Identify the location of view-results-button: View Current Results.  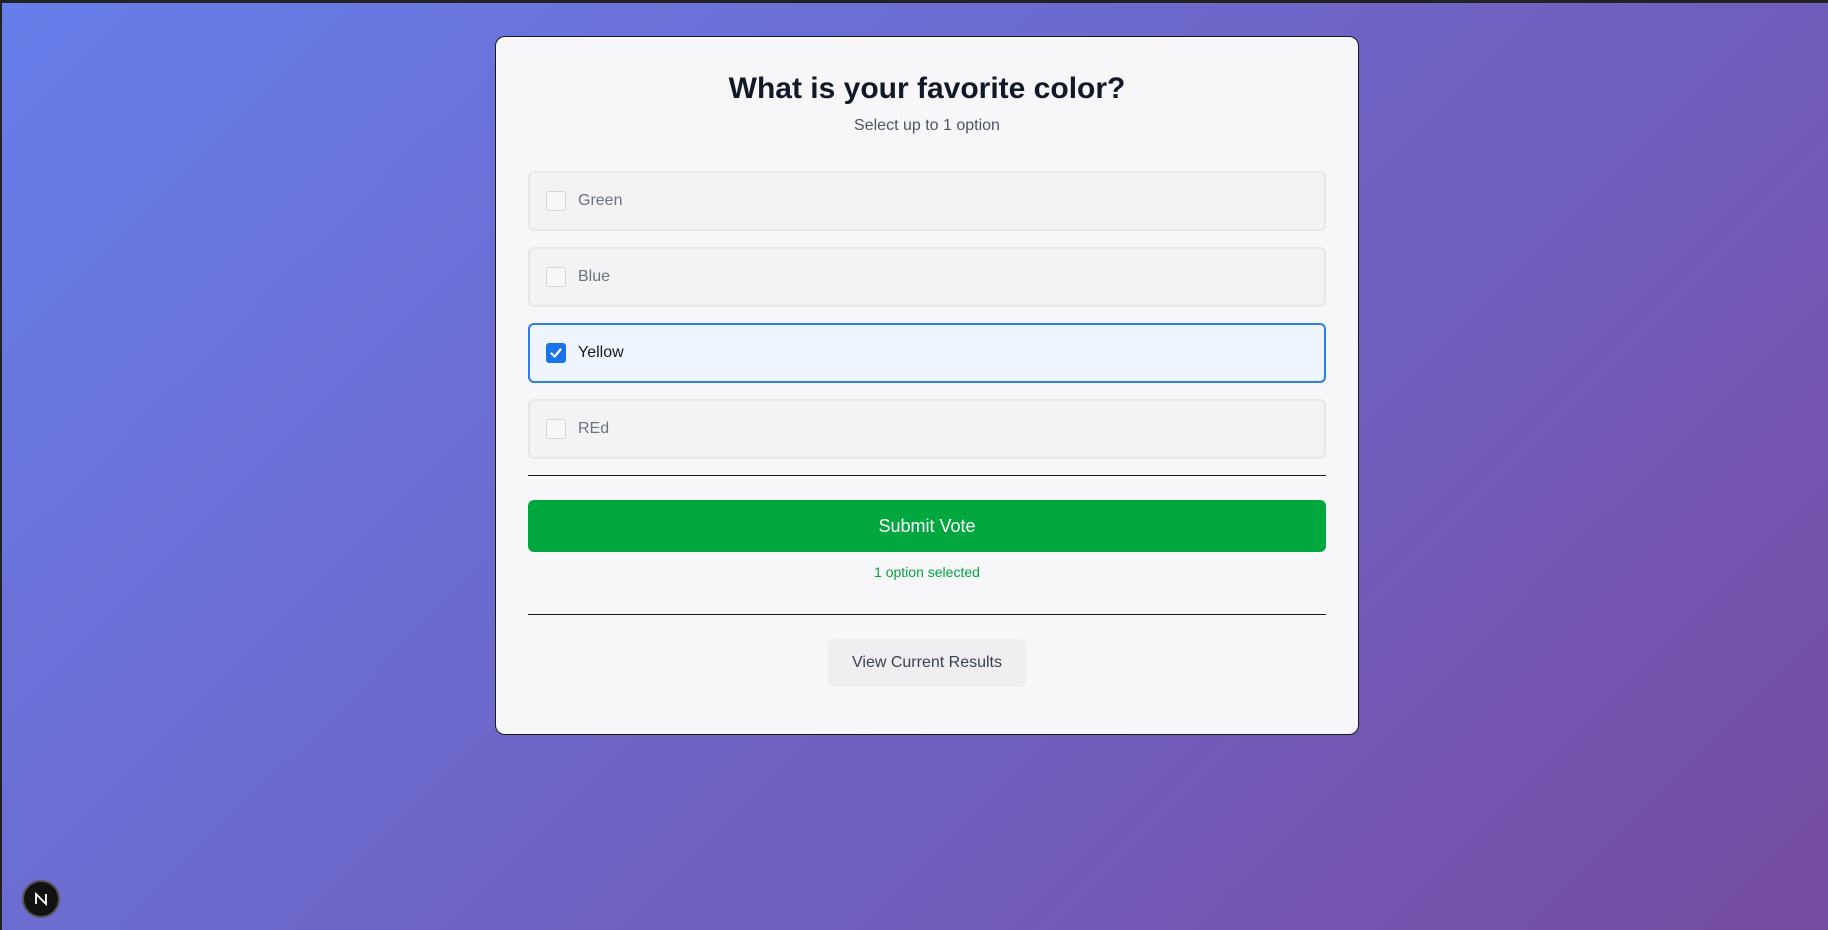
(927, 663).